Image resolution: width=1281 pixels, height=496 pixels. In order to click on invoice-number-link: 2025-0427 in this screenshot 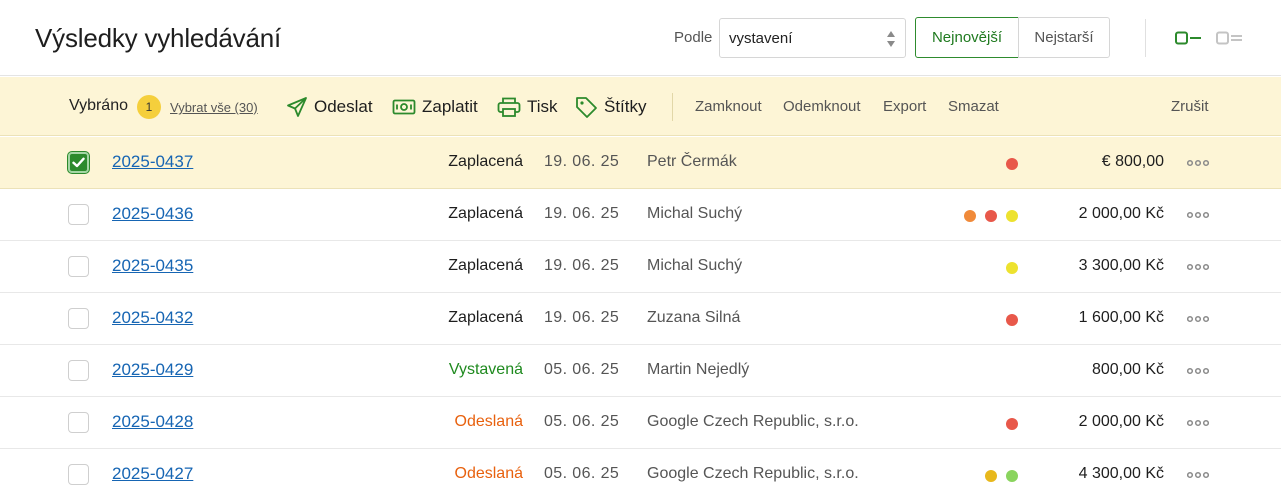, I will do `click(152, 474)`.